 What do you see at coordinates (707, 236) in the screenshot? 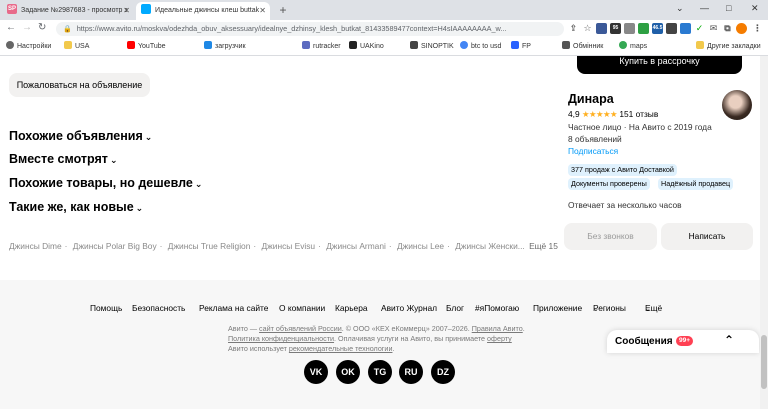
I see `write-button: Написать` at bounding box center [707, 236].